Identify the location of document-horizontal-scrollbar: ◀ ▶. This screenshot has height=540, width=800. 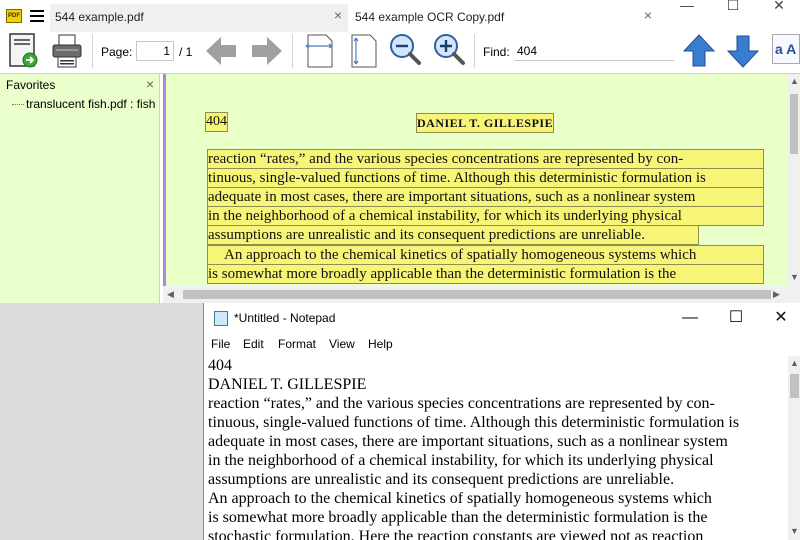
(481, 294).